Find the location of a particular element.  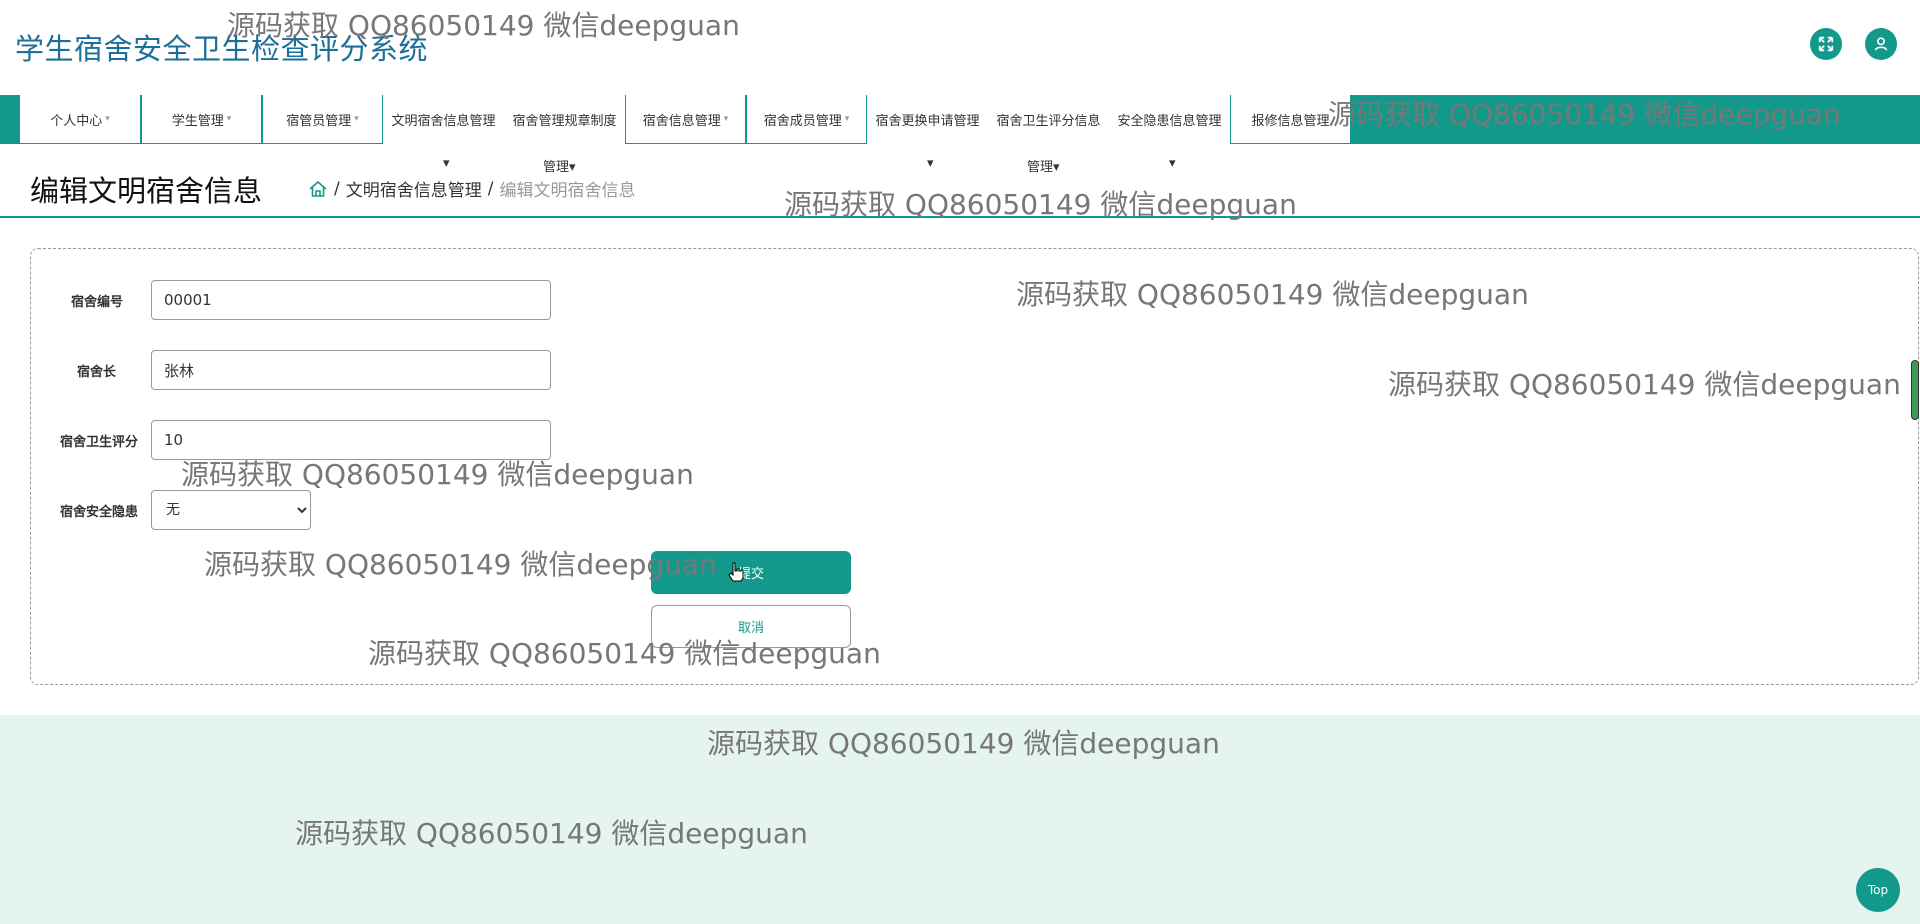

user-button is located at coordinates (1881, 44).